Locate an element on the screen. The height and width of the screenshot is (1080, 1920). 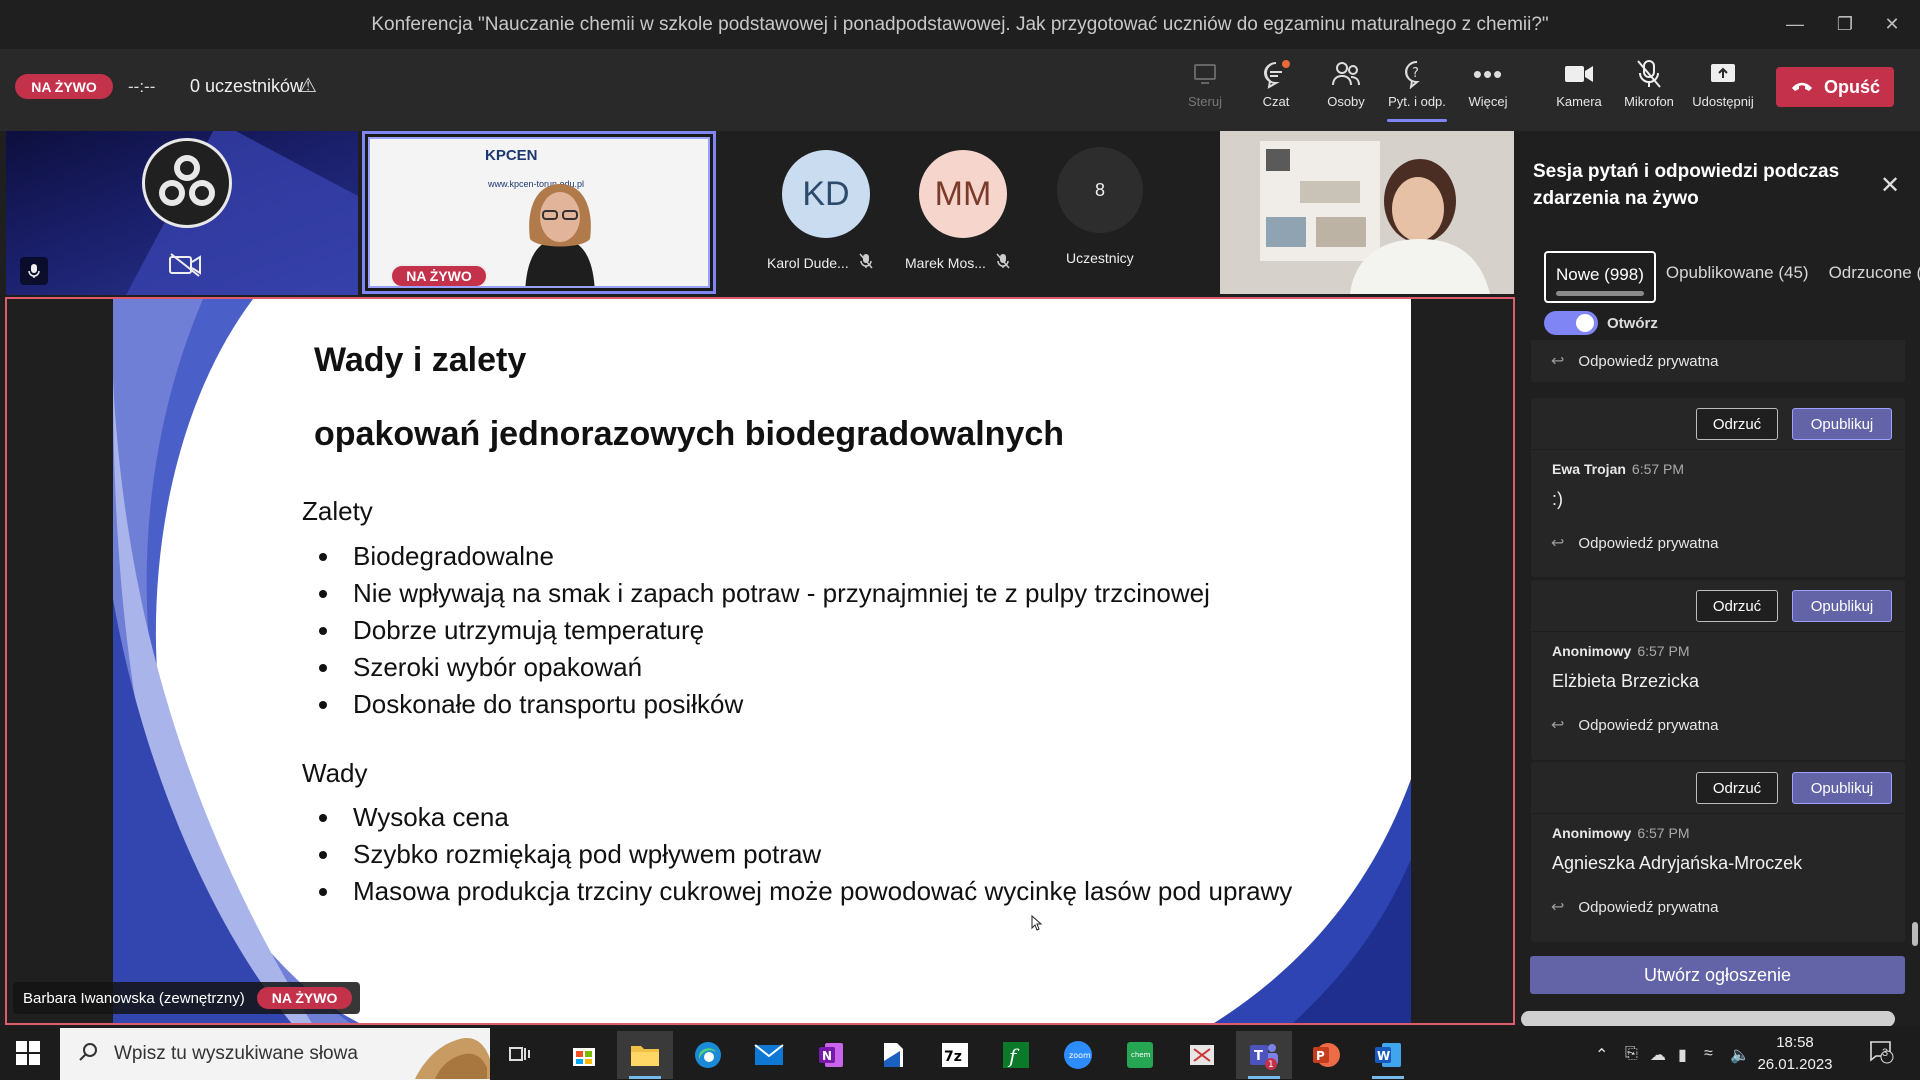
powerpoint-icon: P is located at coordinates (1326, 1055).